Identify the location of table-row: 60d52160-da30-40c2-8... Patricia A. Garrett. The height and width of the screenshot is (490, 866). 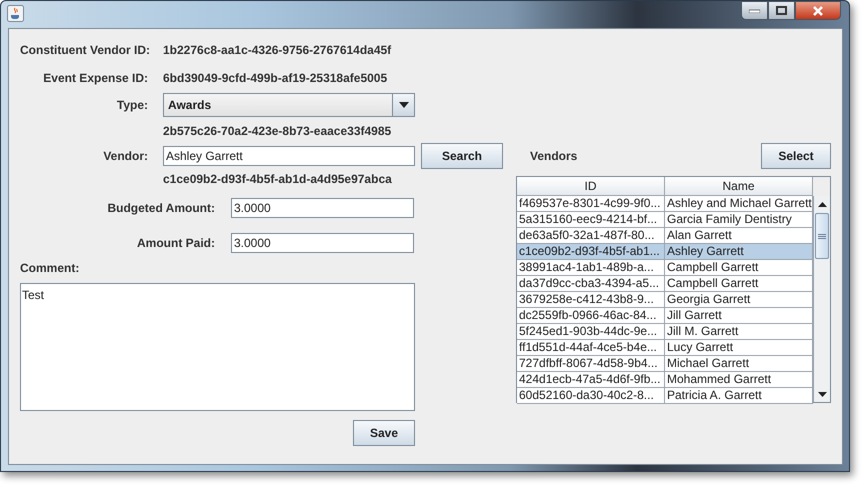
(665, 396).